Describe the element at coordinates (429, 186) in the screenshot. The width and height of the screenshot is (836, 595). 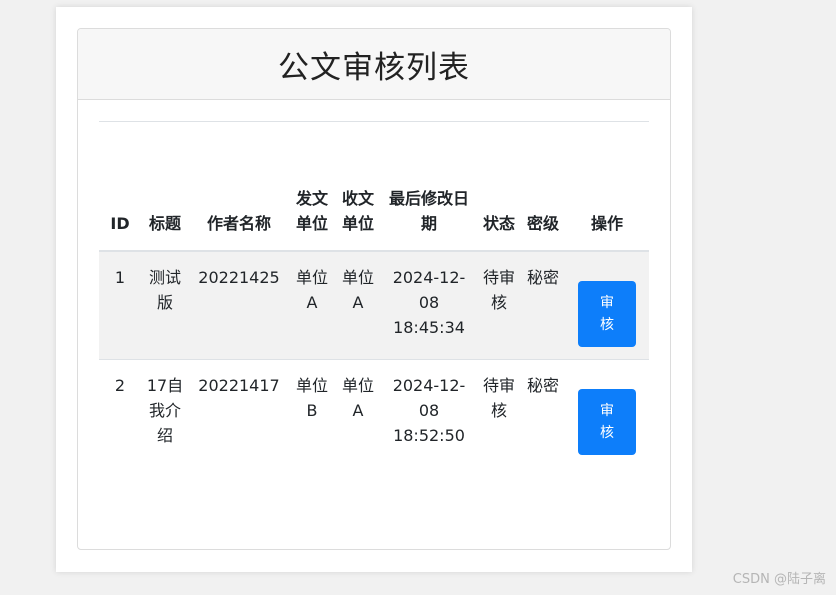
I see `header-modified: 最后修改日期` at that location.